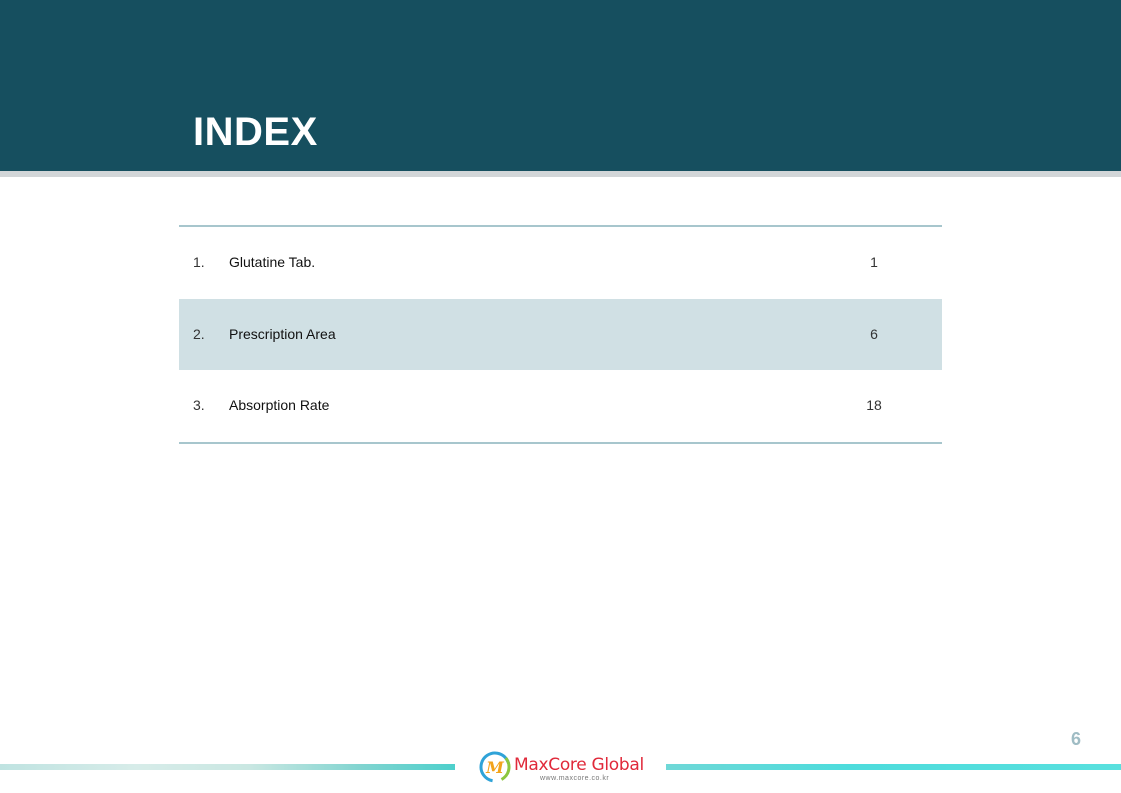 This screenshot has width=1121, height=793. I want to click on logo-text: MaxCore Global, so click(579, 765).